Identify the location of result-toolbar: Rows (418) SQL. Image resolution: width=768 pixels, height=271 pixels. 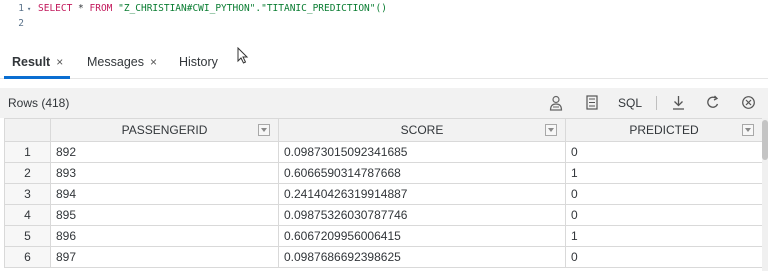
(384, 103).